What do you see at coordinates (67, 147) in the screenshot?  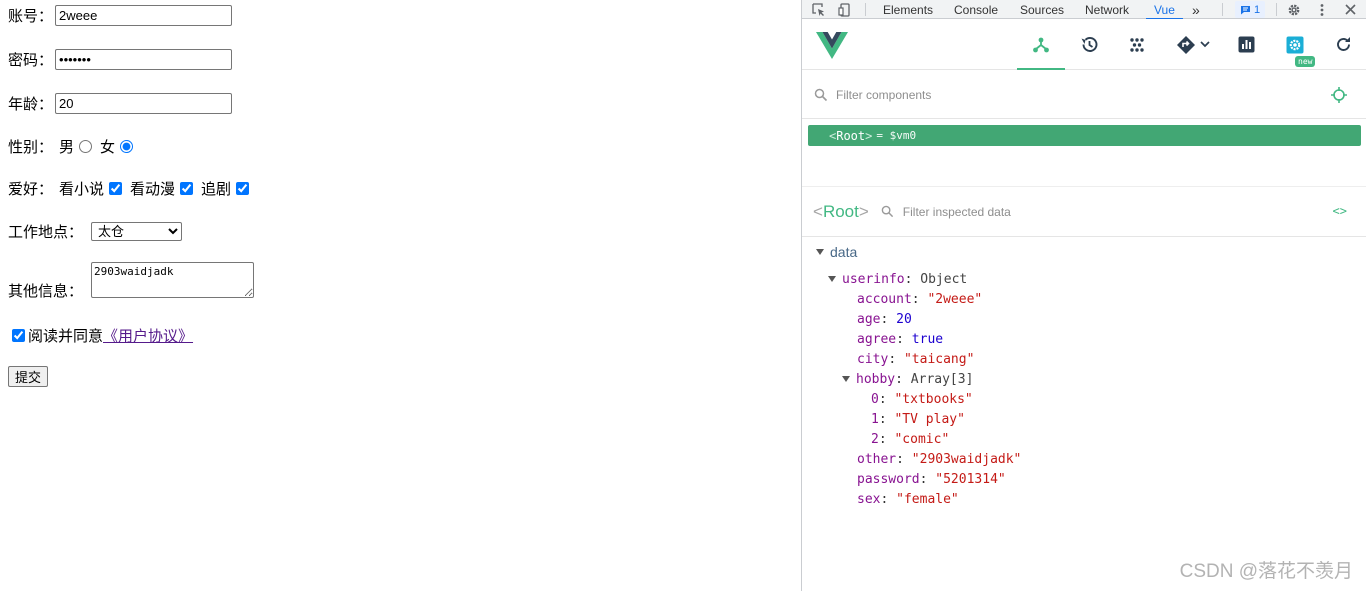 I see `sex-male-label: 男` at bounding box center [67, 147].